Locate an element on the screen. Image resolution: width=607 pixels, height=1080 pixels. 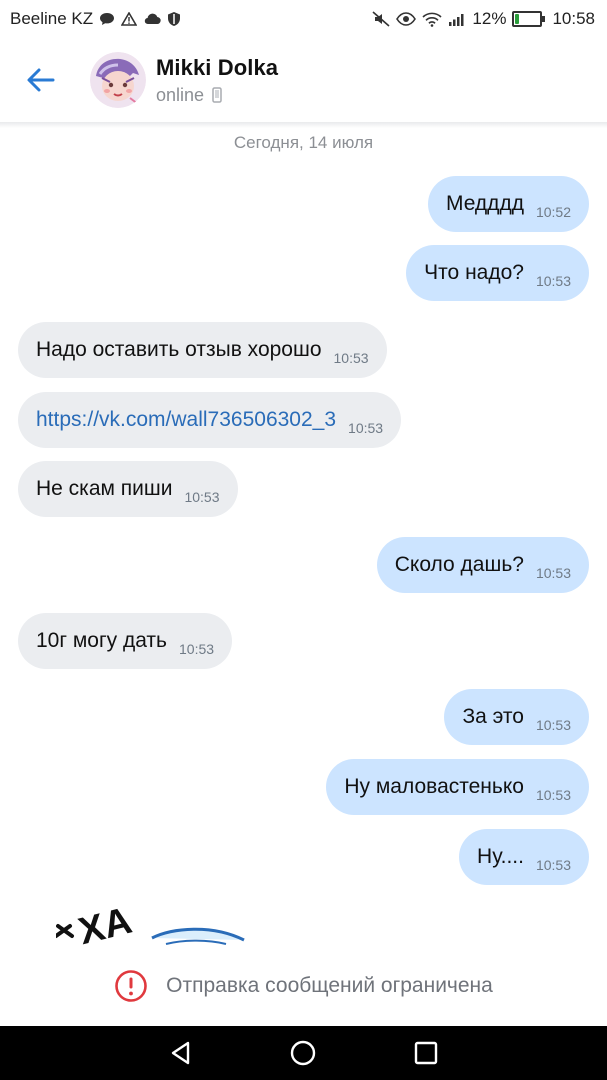
message-bubble-outgoing: Ну маловастенько 10:53 is located at coordinates (457, 787).